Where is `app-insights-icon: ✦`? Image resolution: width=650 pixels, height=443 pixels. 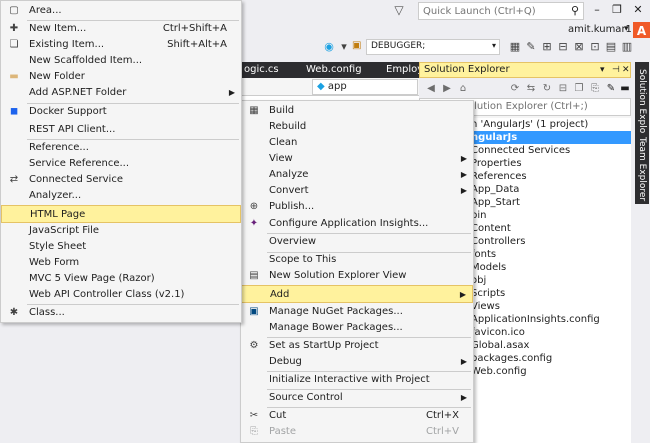
app-insights-icon: ✦ is located at coordinates (254, 223).